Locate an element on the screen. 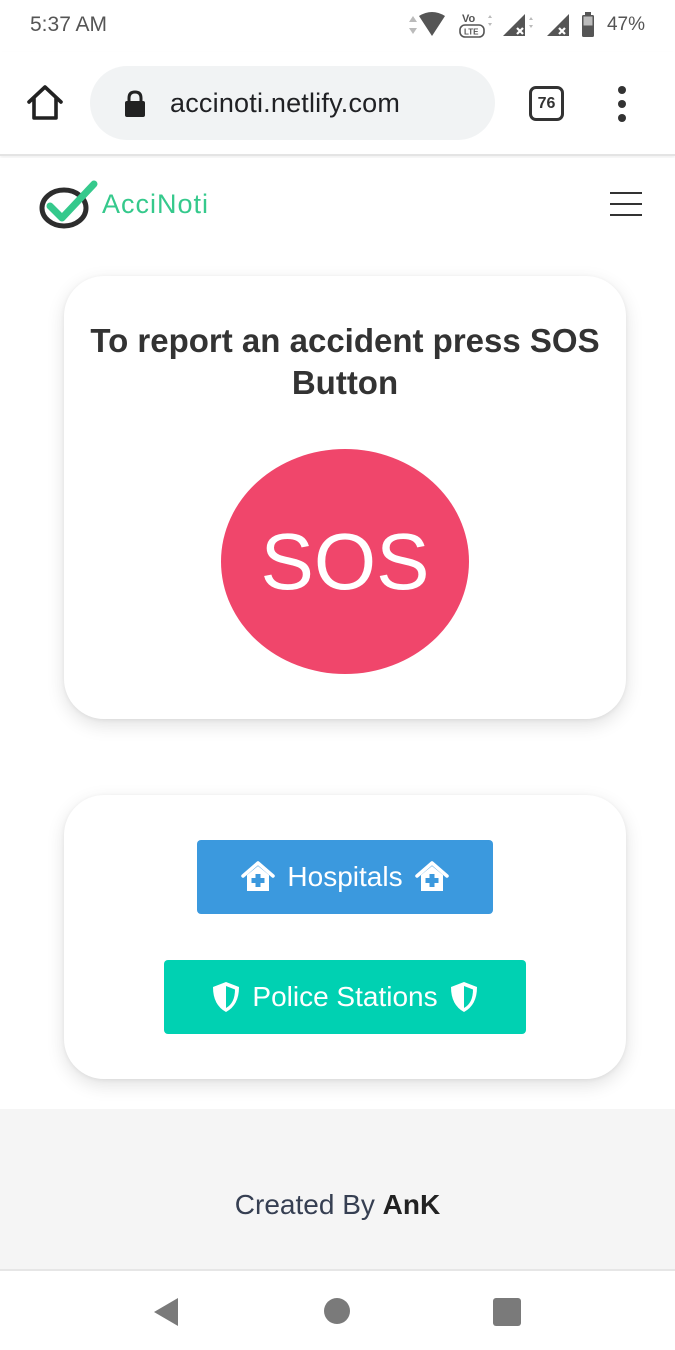 The height and width of the screenshot is (1350, 675). home-icon is located at coordinates (45, 102).